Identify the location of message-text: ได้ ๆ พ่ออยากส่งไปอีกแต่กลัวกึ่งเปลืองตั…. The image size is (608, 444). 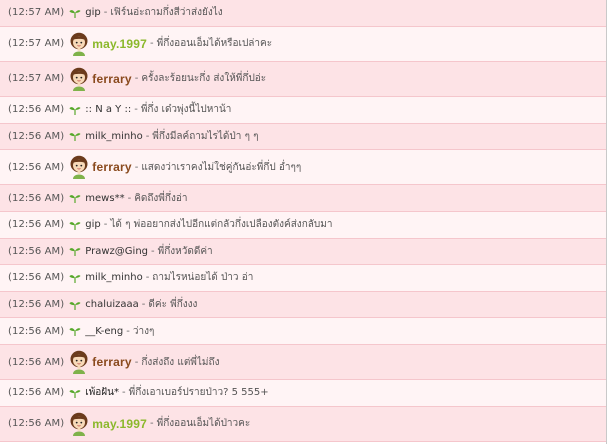
(221, 225).